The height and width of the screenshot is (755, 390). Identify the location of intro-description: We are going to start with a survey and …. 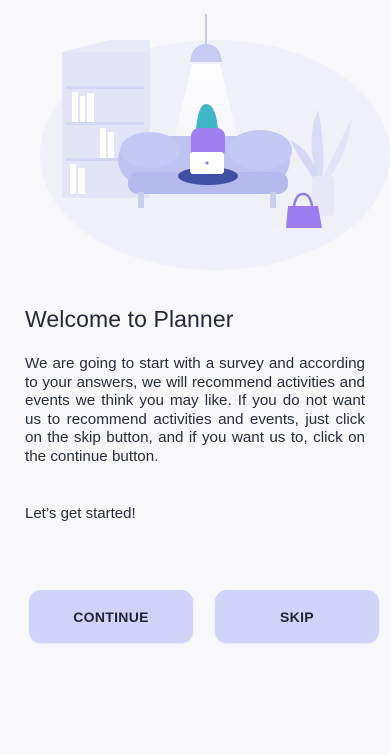
(195, 410).